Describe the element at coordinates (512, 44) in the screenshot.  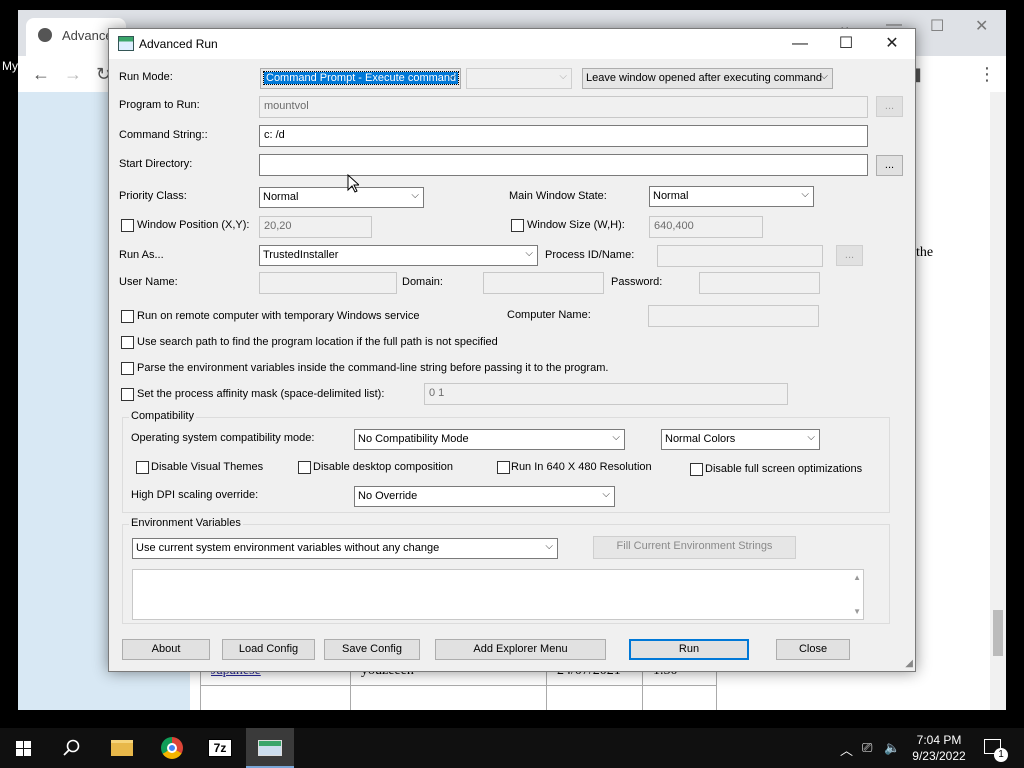
I see `dialog-titlebar: Advanced Run — ☐ ✕` at that location.